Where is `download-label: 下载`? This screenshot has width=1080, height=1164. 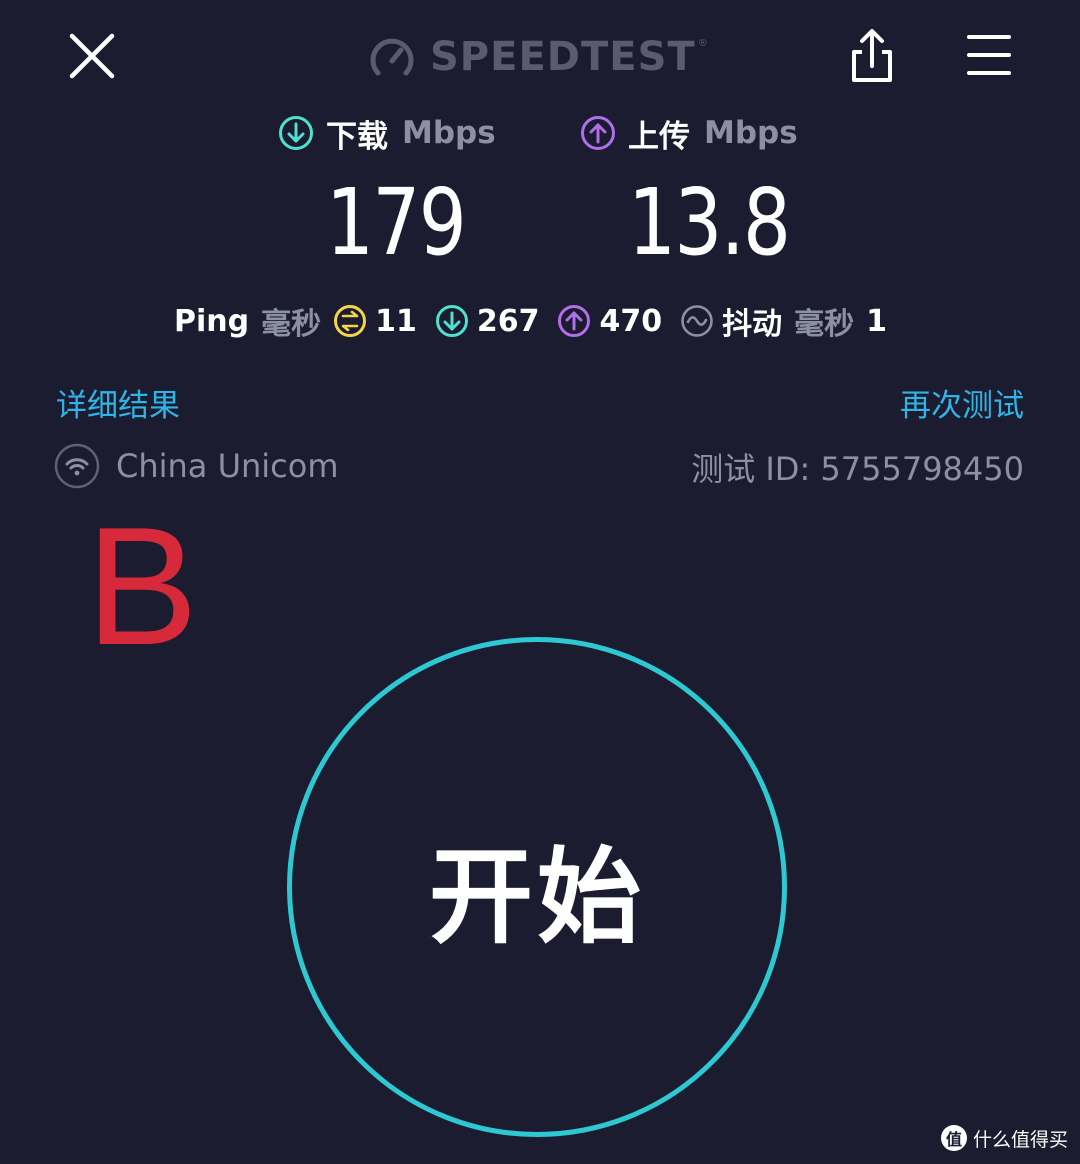
download-label: 下载 is located at coordinates (357, 136).